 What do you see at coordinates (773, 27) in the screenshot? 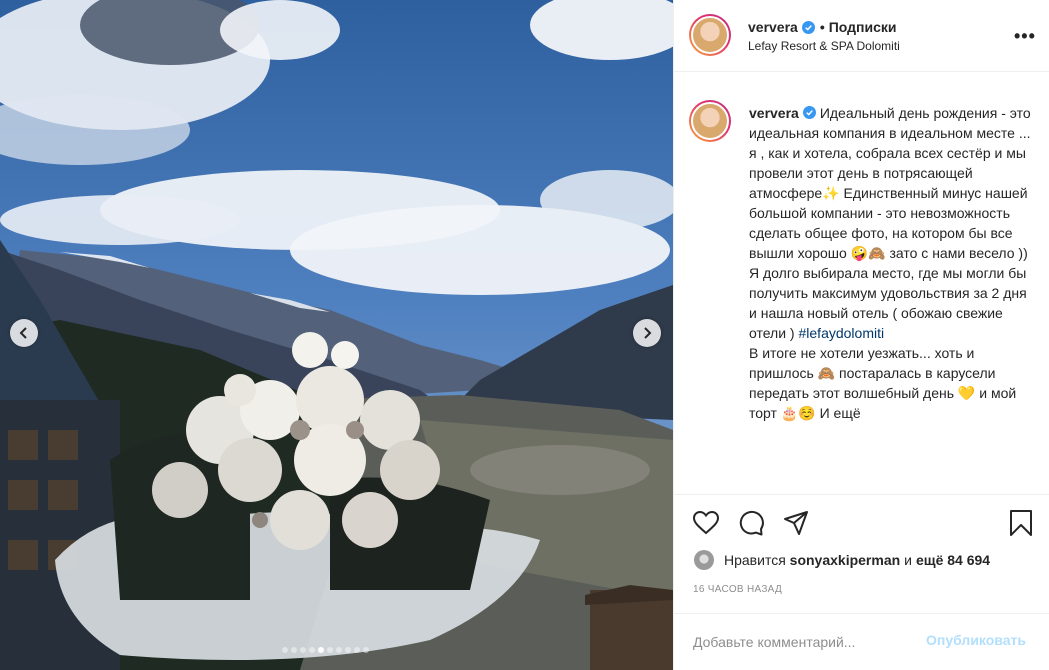
I see `author-username: ververa` at bounding box center [773, 27].